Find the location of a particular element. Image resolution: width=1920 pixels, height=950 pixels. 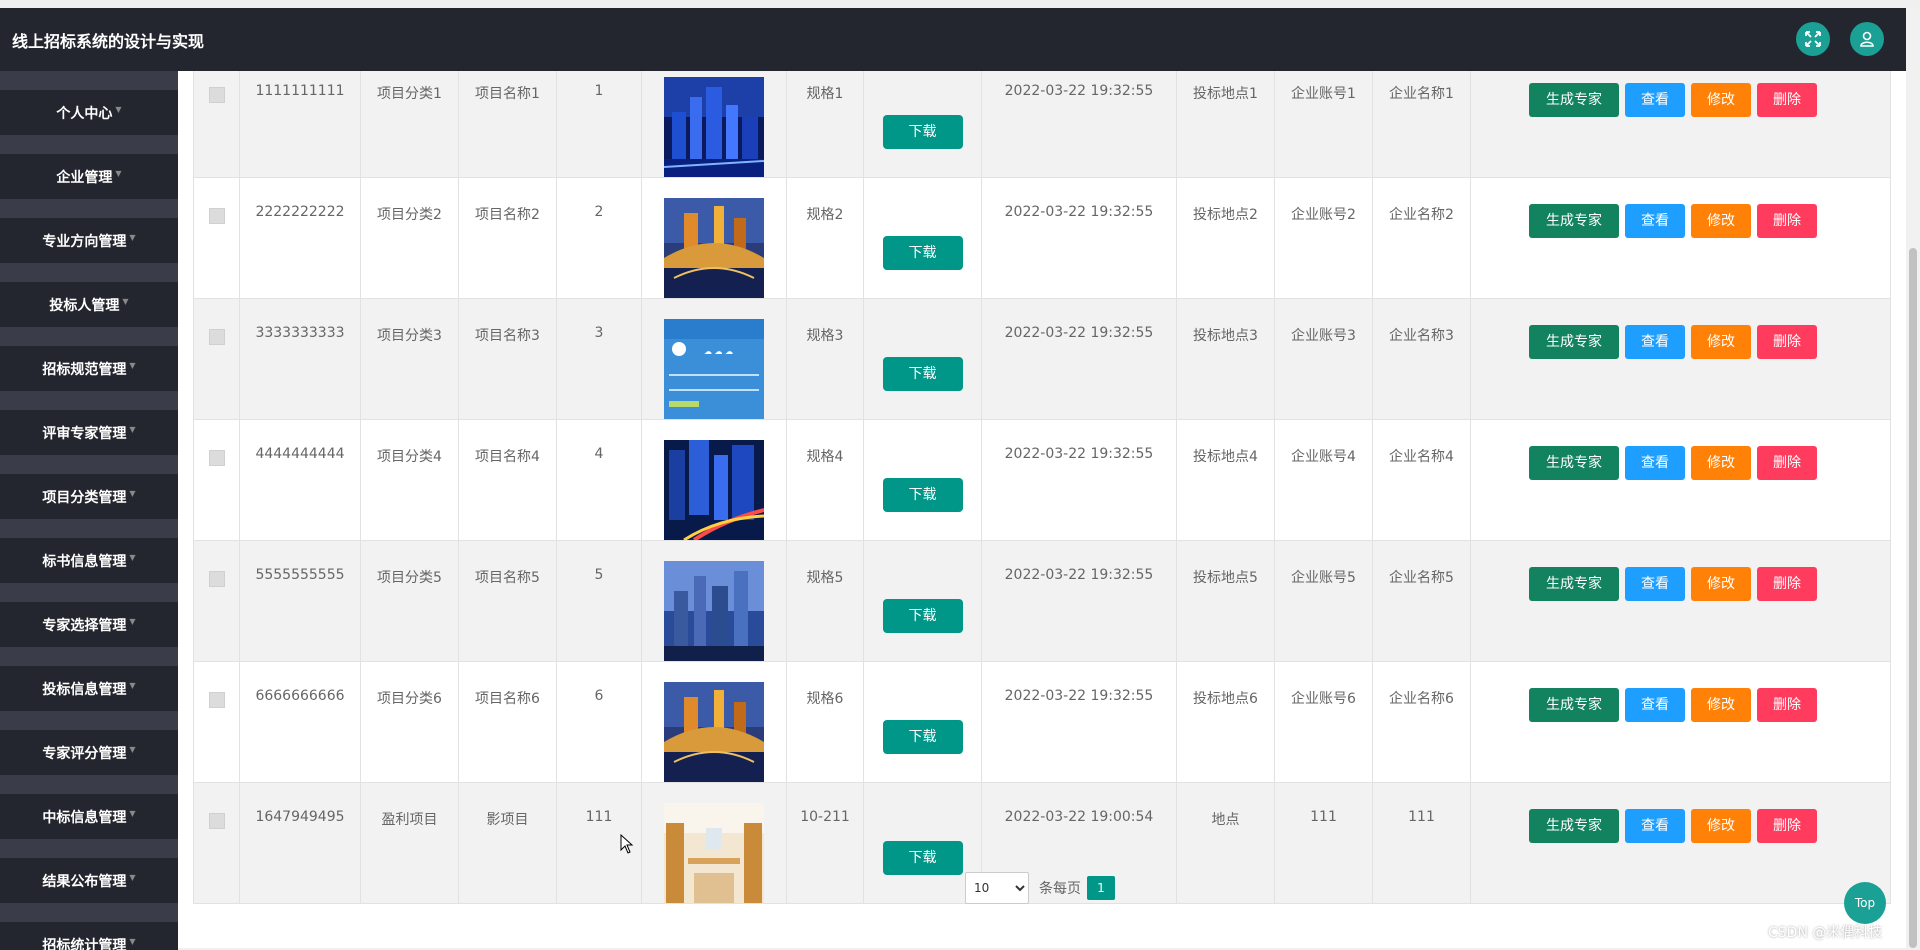

cell-spec: 规格4 is located at coordinates (825, 480).